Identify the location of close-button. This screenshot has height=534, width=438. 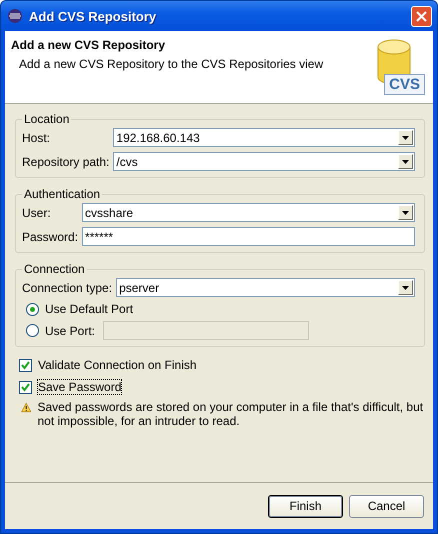
(421, 16).